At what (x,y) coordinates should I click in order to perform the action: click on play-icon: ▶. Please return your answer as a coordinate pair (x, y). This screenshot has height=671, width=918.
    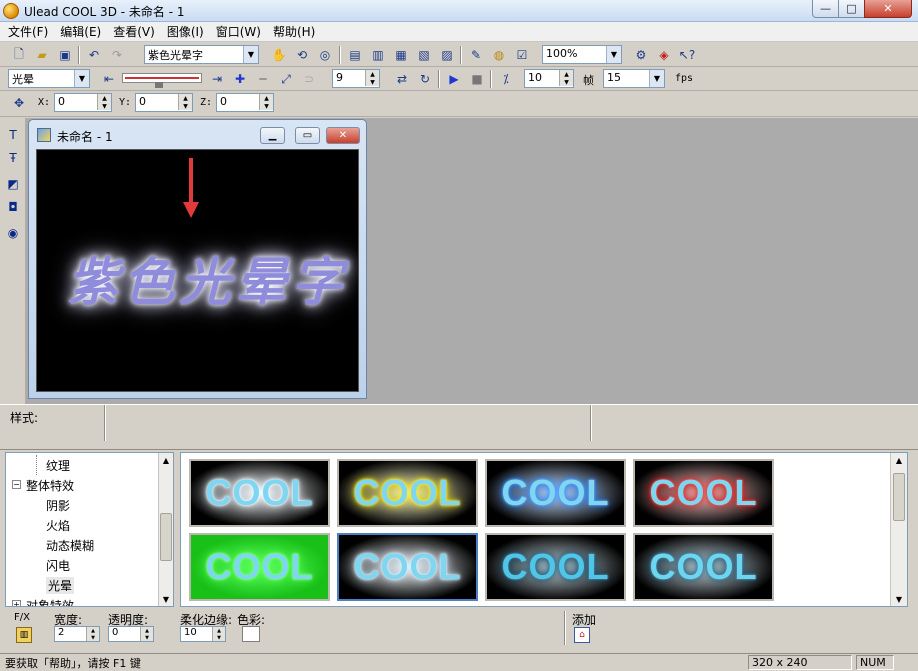
    Looking at the image, I should click on (454, 79).